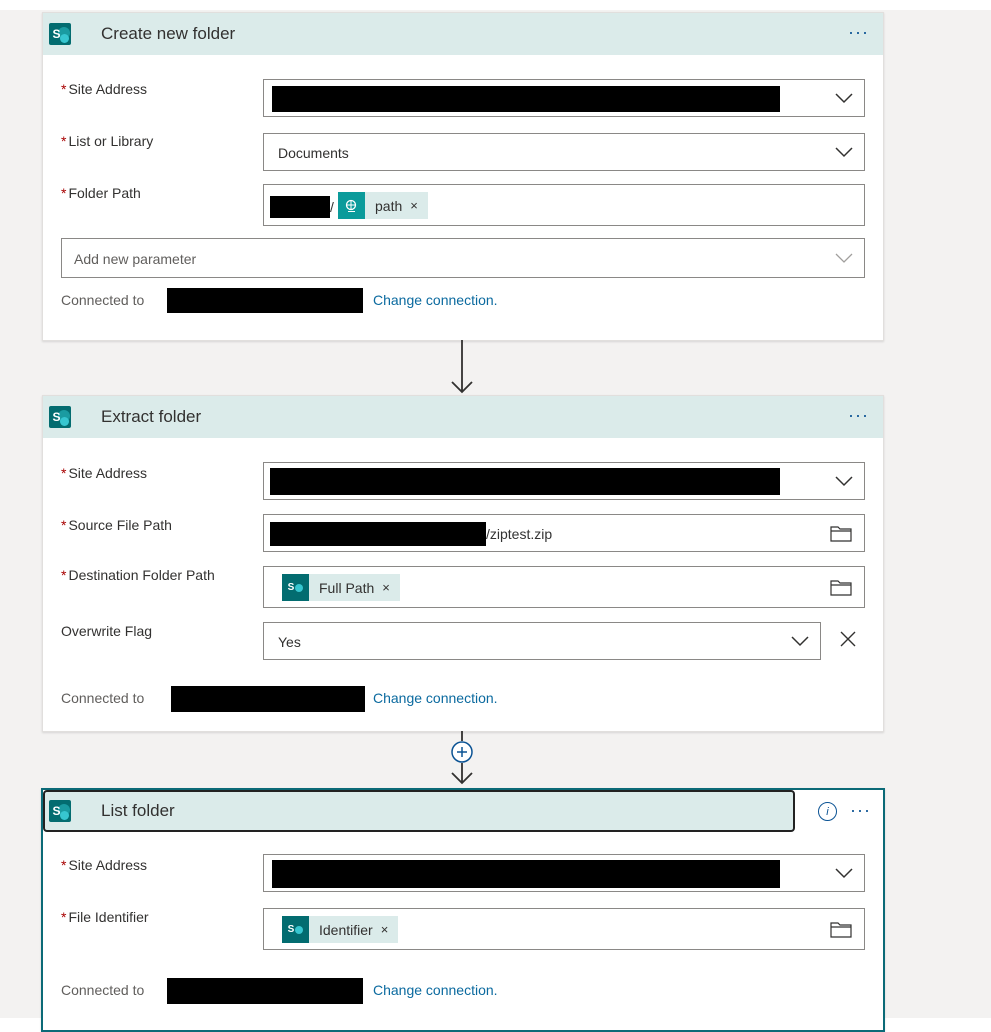  What do you see at coordinates (107, 141) in the screenshot?
I see `list-library-label: * List or Library` at bounding box center [107, 141].